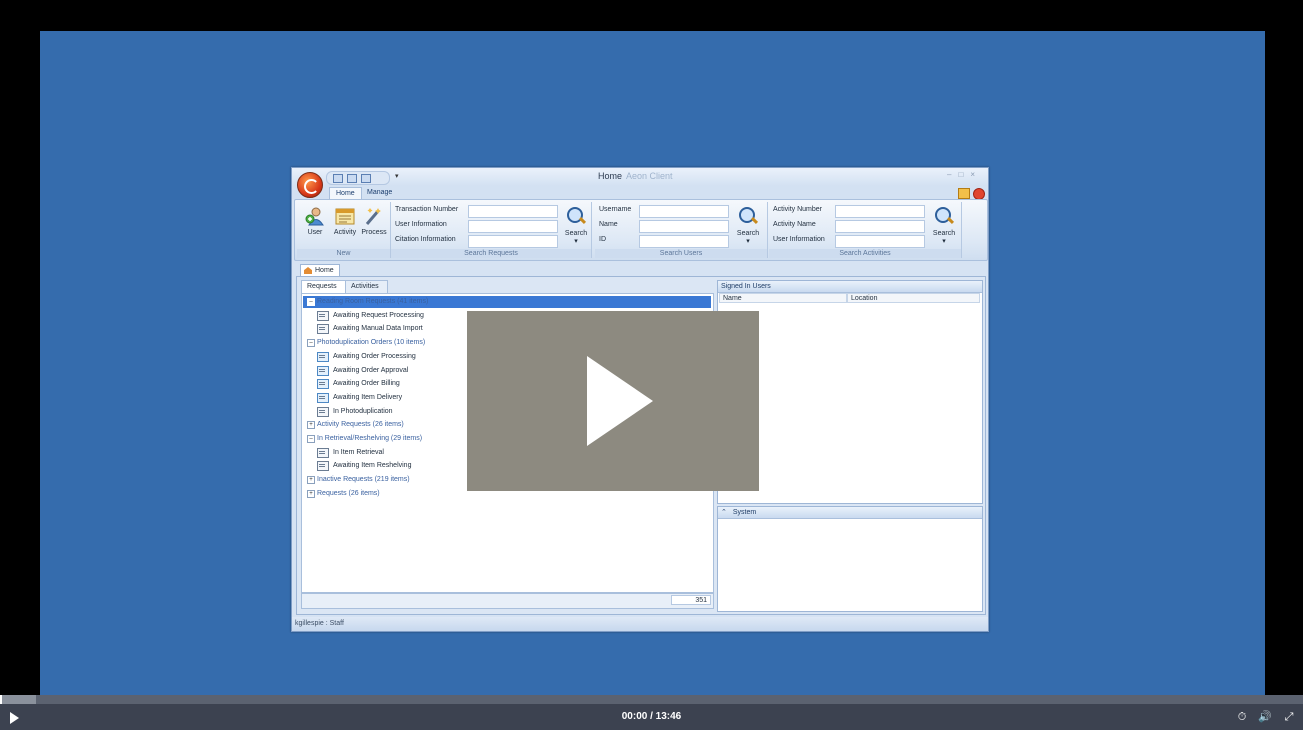  What do you see at coordinates (640, 193) in the screenshot?
I see `ribbon-tabs: Home Manage` at bounding box center [640, 193].